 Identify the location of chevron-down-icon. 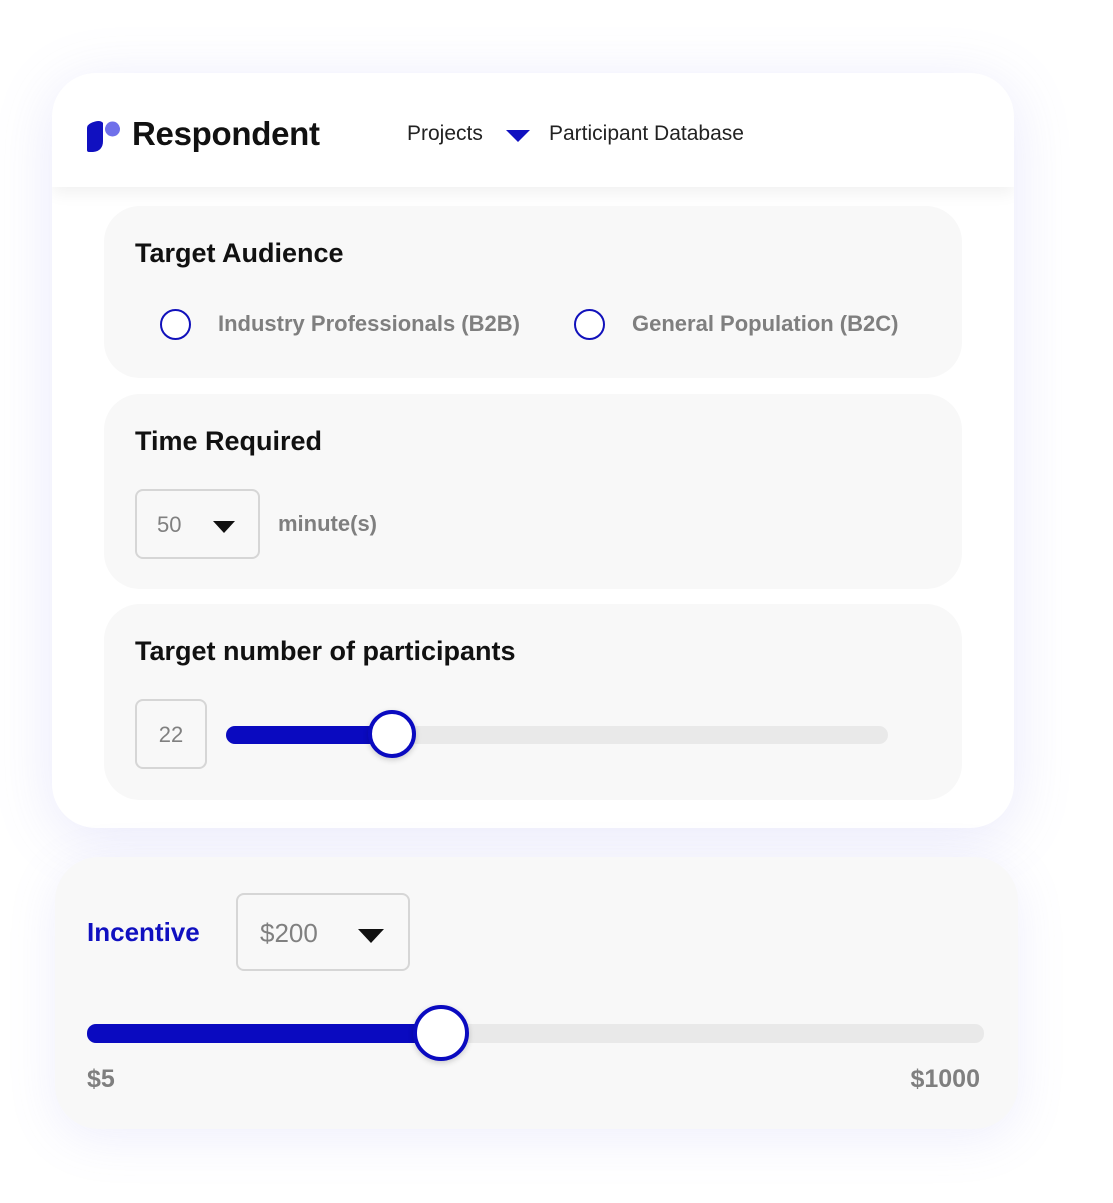
(518, 136).